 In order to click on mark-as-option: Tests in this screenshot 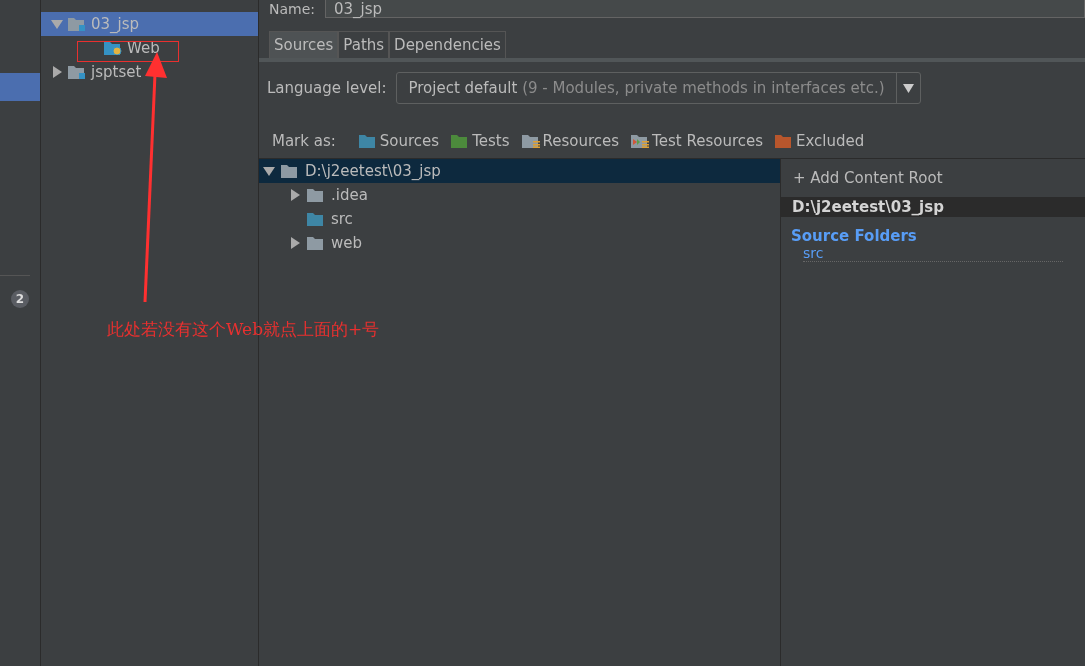, I will do `click(480, 141)`.